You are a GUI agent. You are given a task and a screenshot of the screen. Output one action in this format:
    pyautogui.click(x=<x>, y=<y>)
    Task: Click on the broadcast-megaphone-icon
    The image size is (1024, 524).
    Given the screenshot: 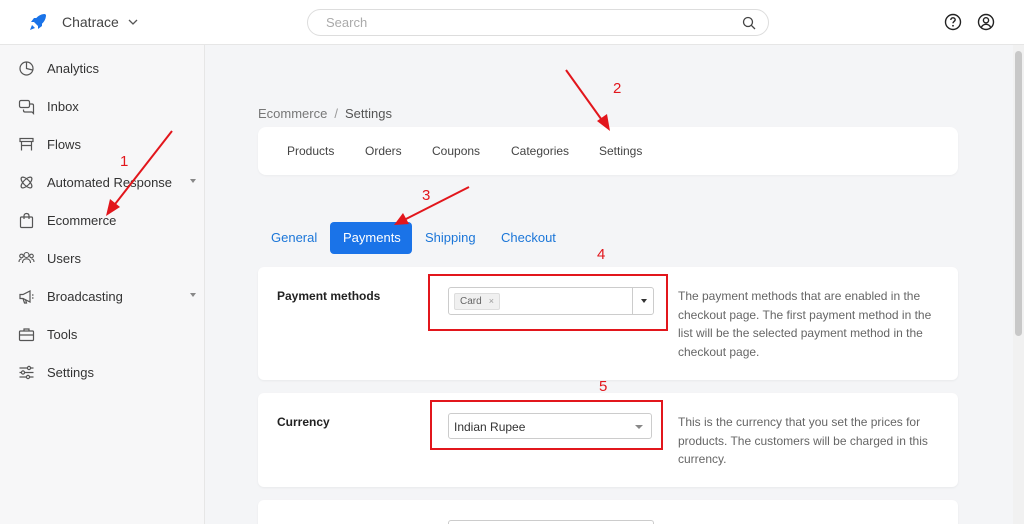 What is the action you would take?
    pyautogui.click(x=26, y=296)
    